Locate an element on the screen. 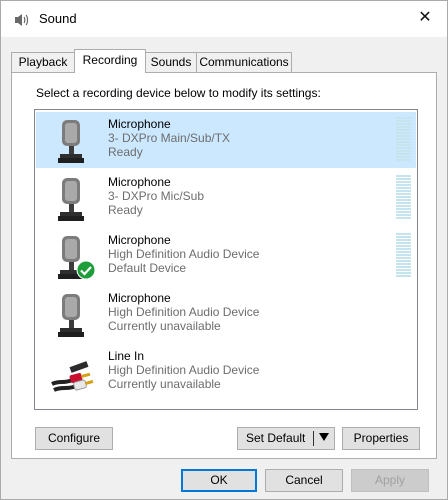  set-default-label: Set Default is located at coordinates (275, 438).